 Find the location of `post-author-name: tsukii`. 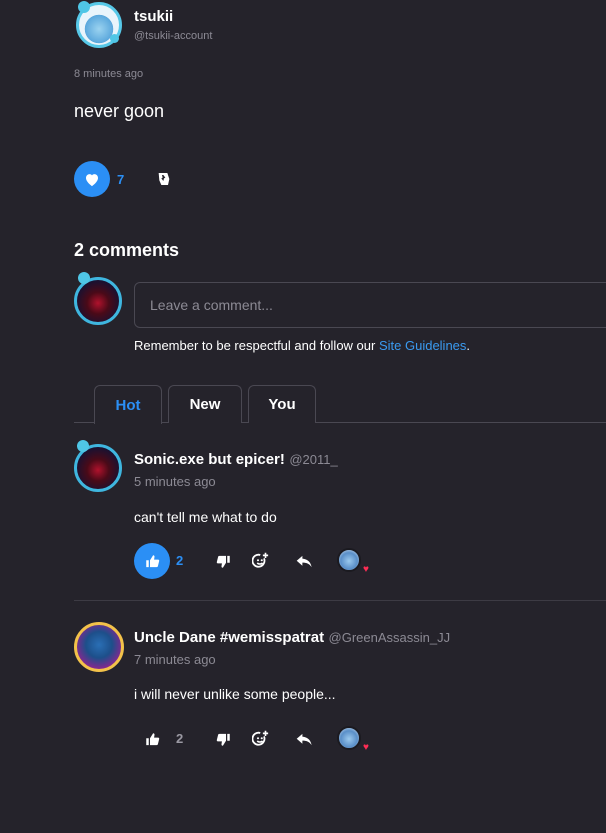

post-author-name: tsukii is located at coordinates (153, 16).